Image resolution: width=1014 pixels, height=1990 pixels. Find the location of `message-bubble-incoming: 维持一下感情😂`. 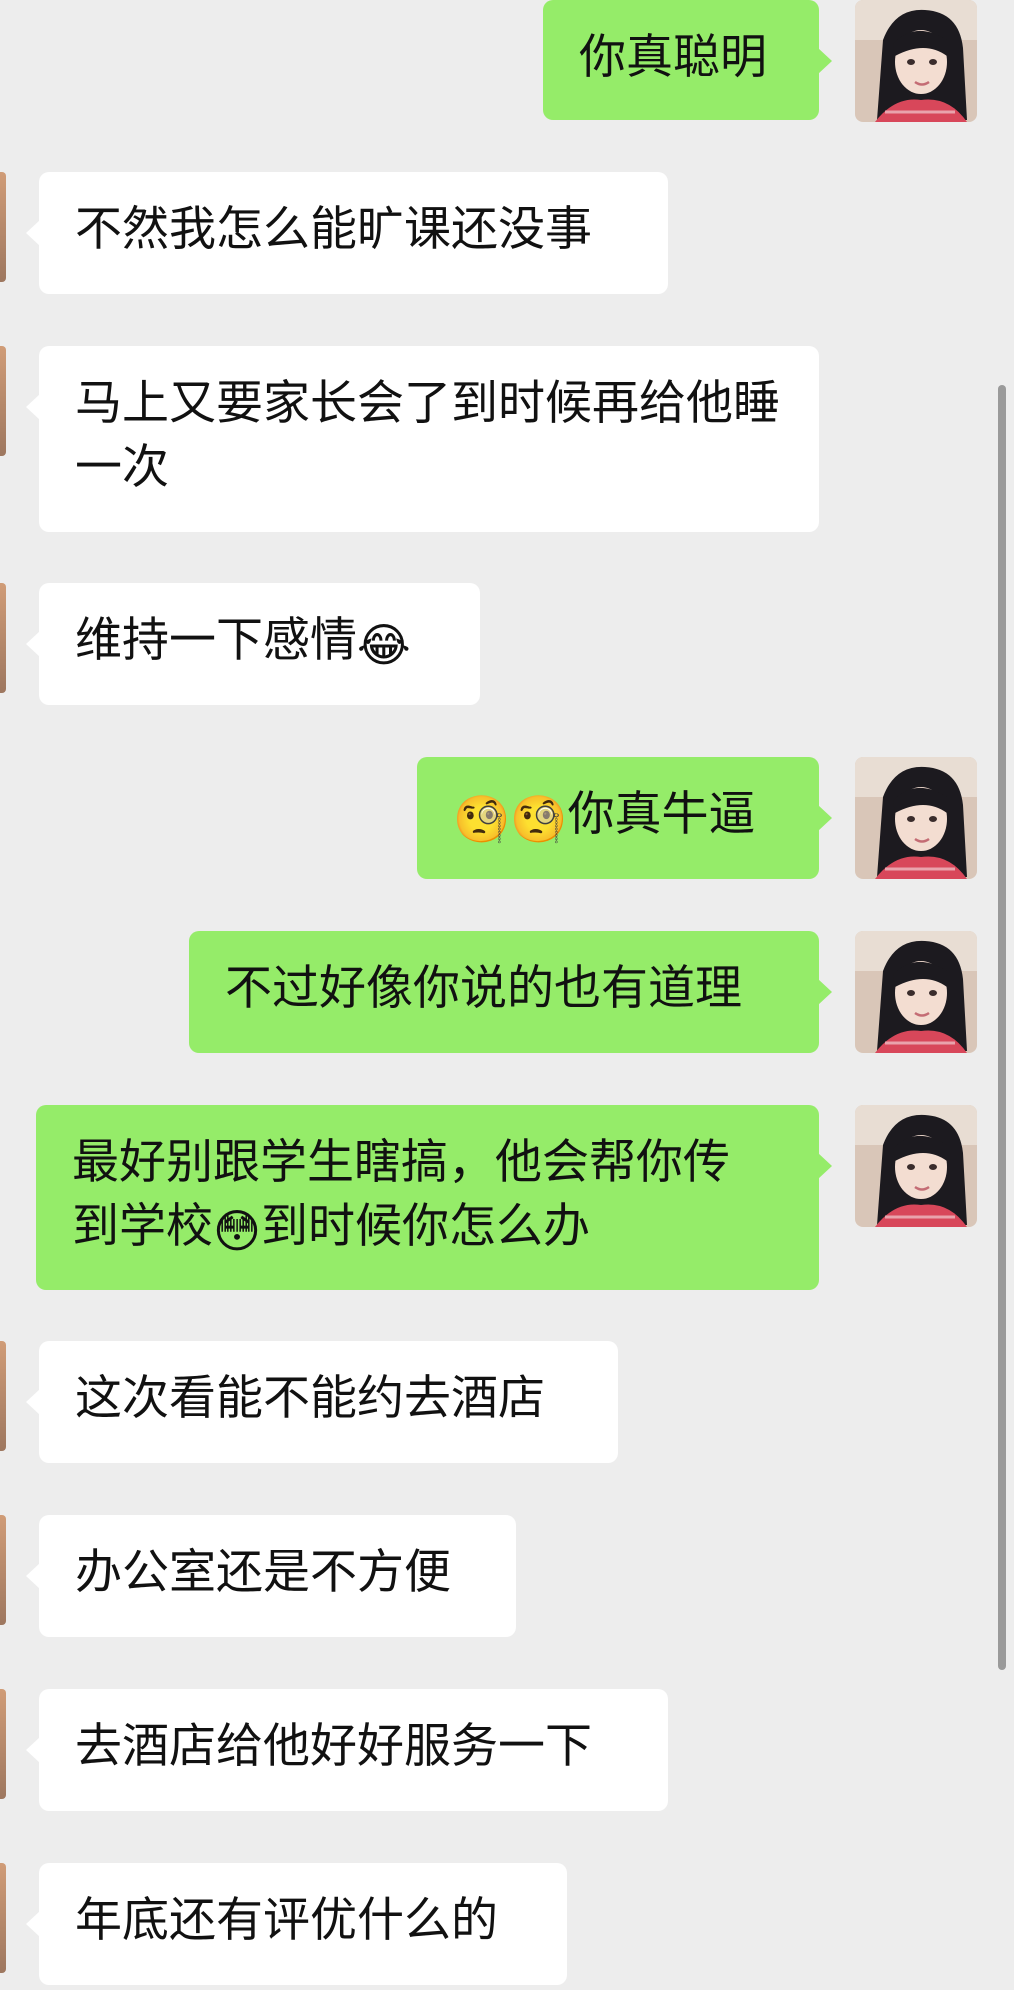

message-bubble-incoming: 维持一下感情😂 is located at coordinates (253, 644).